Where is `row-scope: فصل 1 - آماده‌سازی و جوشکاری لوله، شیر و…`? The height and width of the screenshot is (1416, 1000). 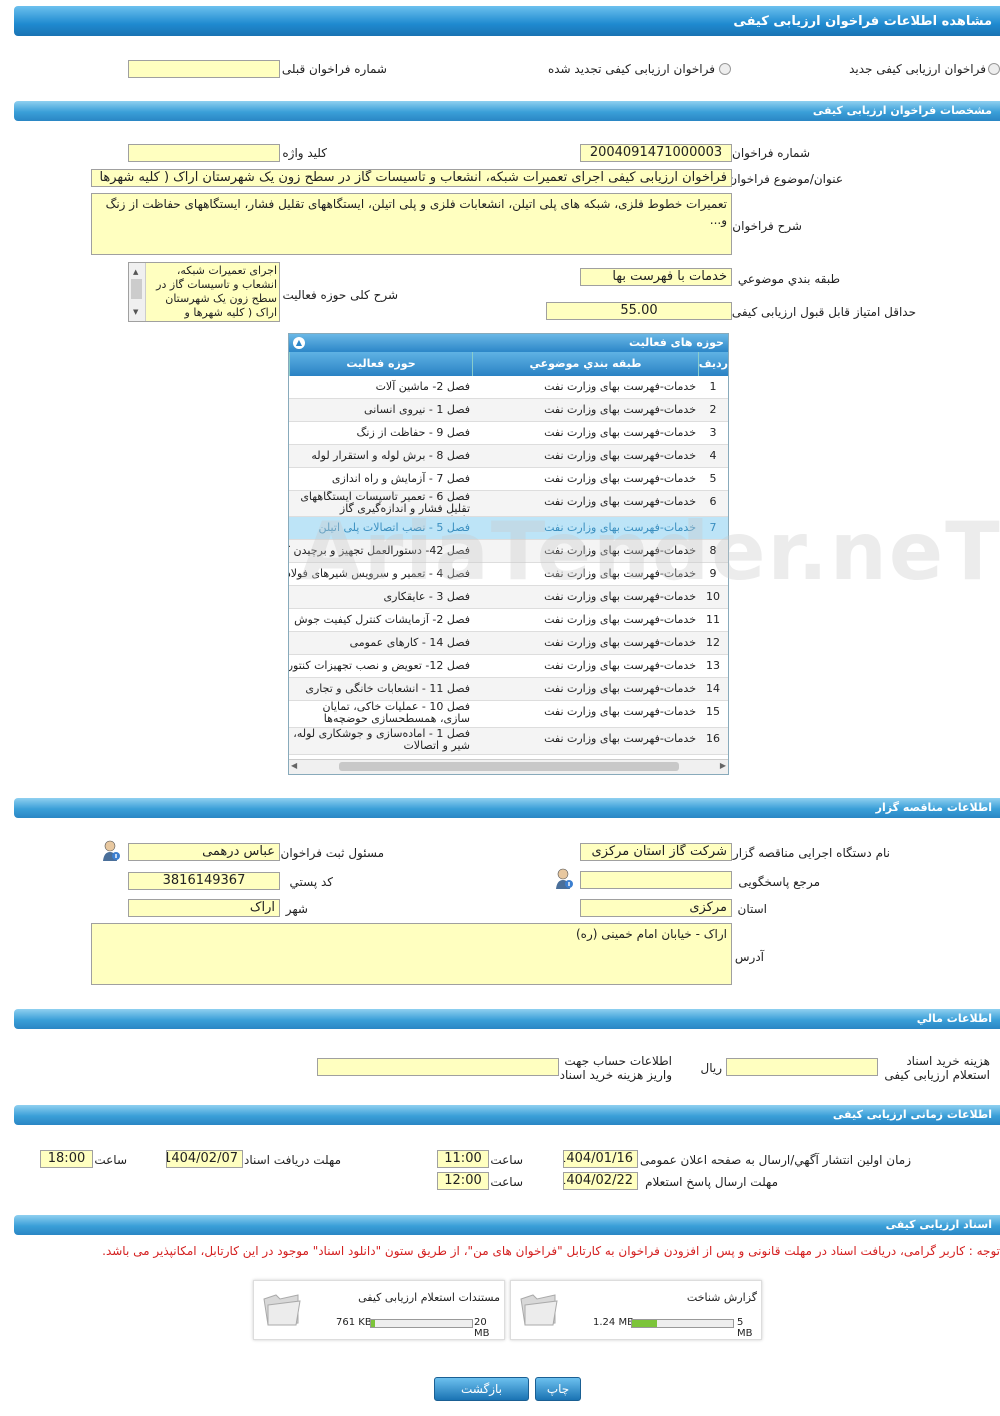
row-scope: فصل 1 - آماده‌سازی و جوشکاری لوله، شیر و… is located at coordinates (381, 740).